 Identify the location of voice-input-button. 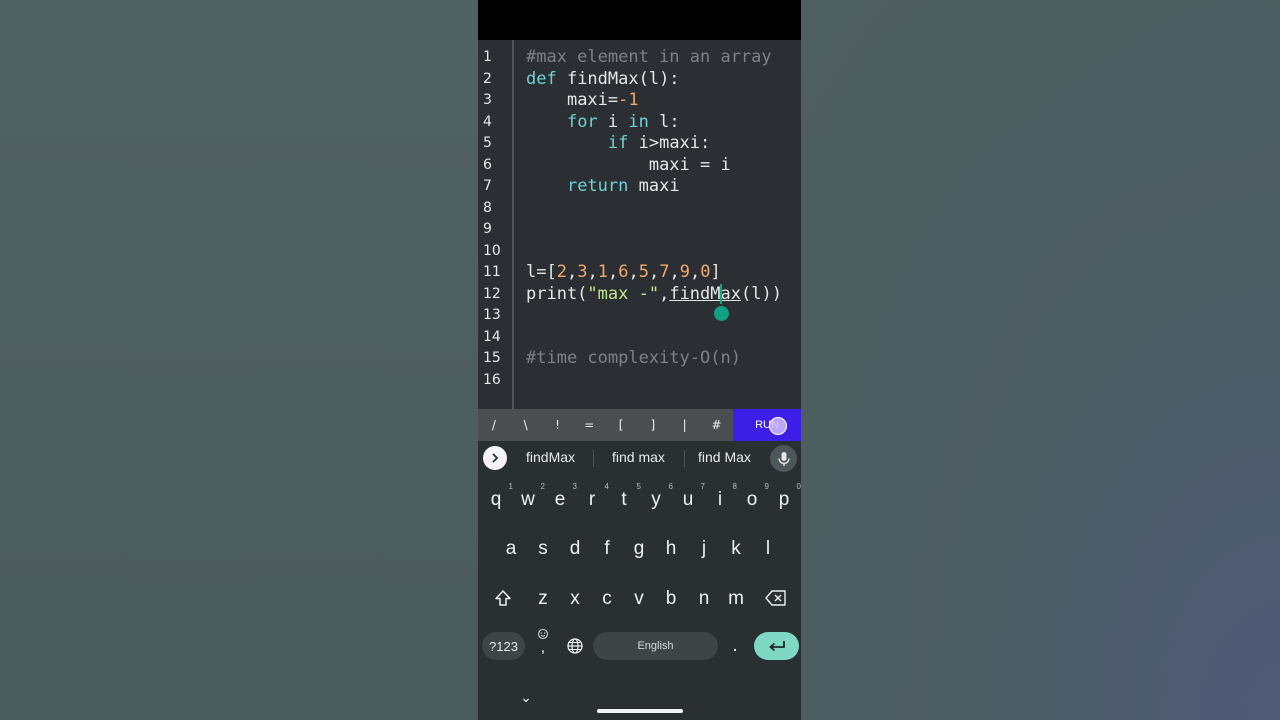
(783, 458).